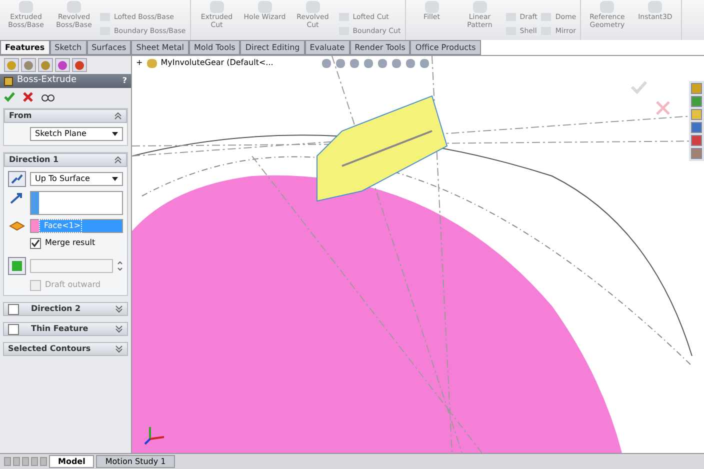 The image size is (704, 469). I want to click on tab: Features, so click(25, 47).